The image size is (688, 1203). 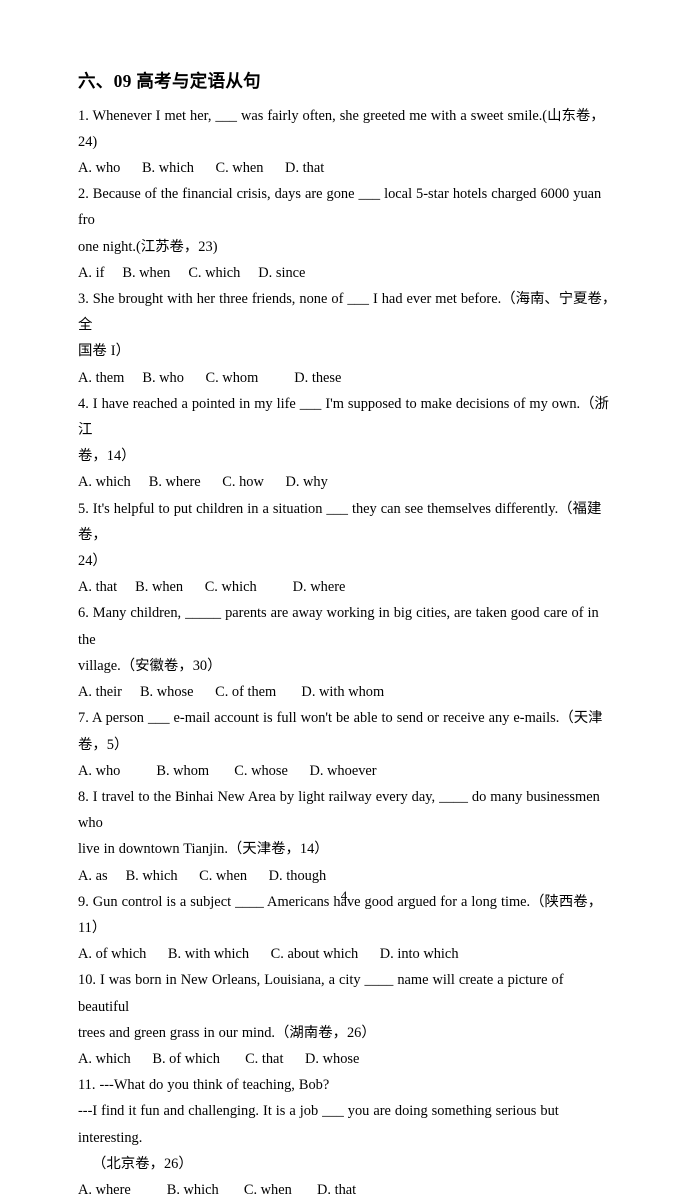 I want to click on page-number: 4, so click(x=344, y=895).